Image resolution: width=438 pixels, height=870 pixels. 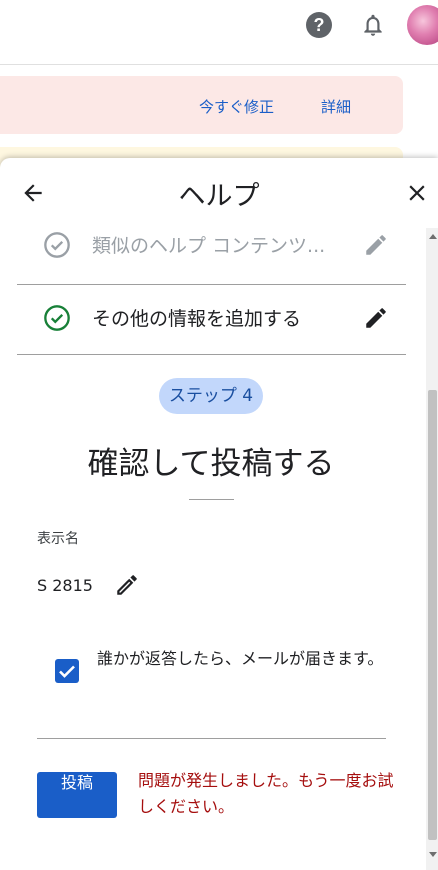 I want to click on error-message: 問題が発生しました。もう一度お試しください。, so click(x=266, y=793).